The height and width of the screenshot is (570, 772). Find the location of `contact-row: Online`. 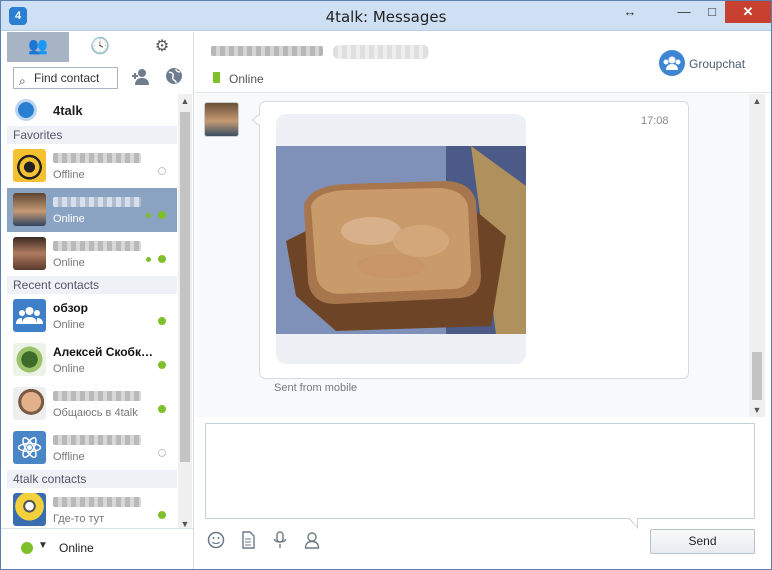

contact-row: Online is located at coordinates (92, 254).